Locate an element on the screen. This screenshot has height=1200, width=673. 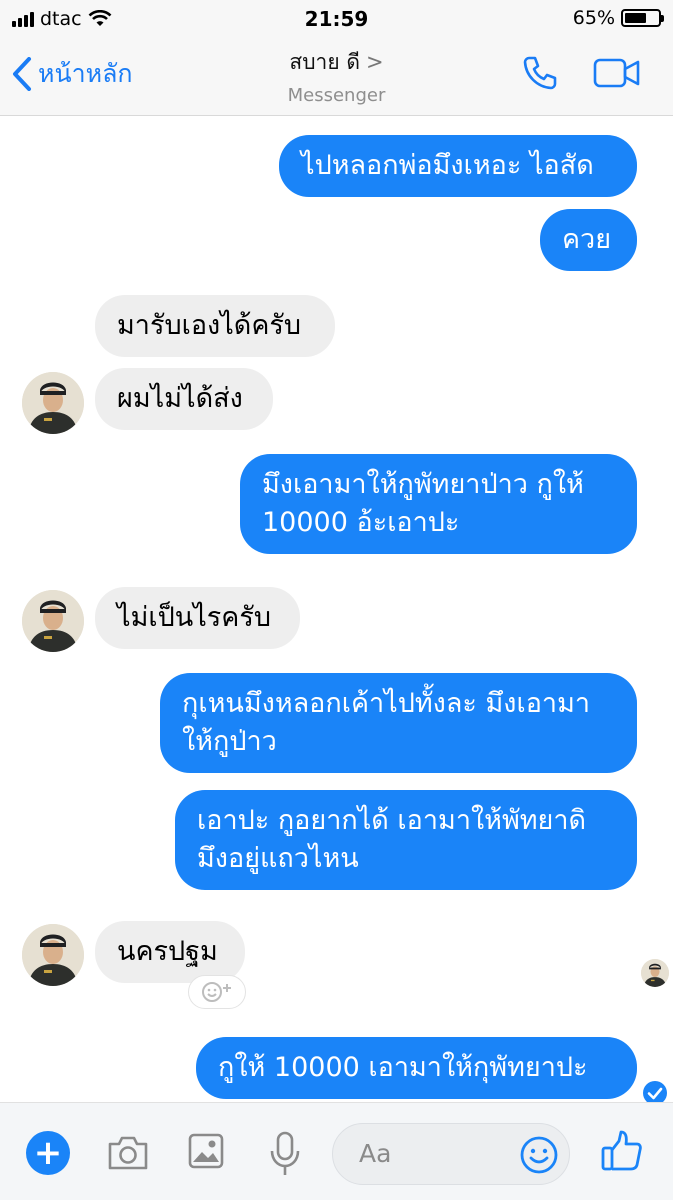
message-input-placeholder: Aa is located at coordinates (375, 1153).